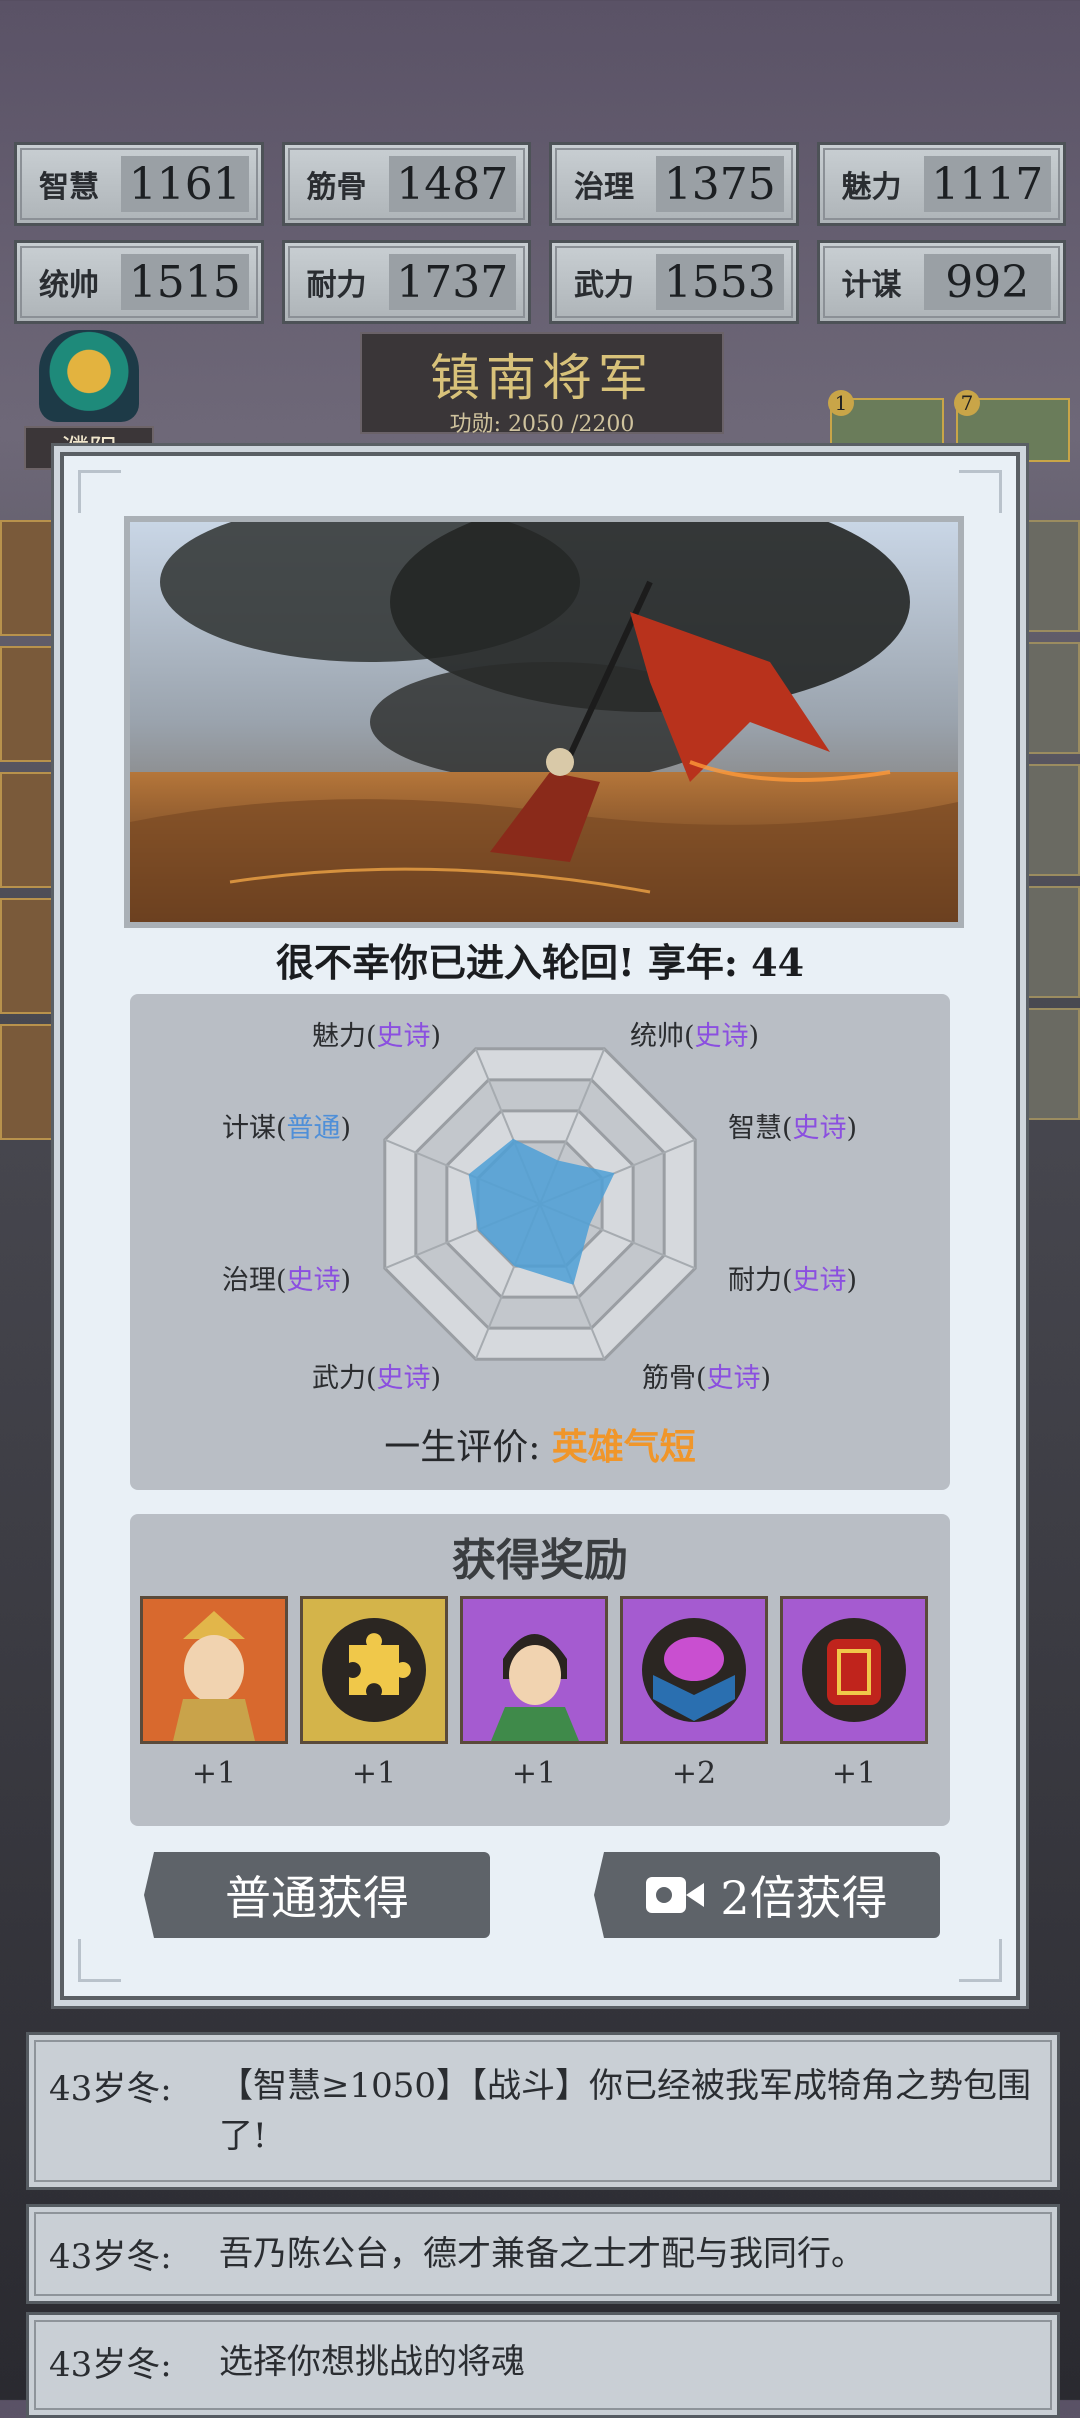 This screenshot has width=1080, height=2418. I want to click on stat-value: 992, so click(987, 282).